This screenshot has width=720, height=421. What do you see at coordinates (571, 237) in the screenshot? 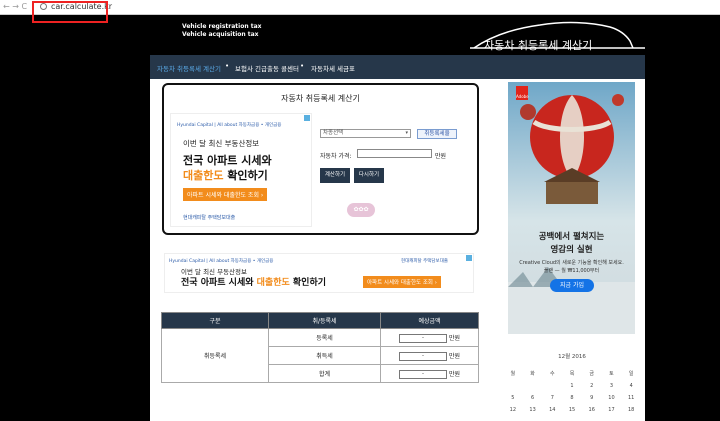
I see `adobe-headline-1: 공백에서 펼쳐지는` at bounding box center [571, 237].